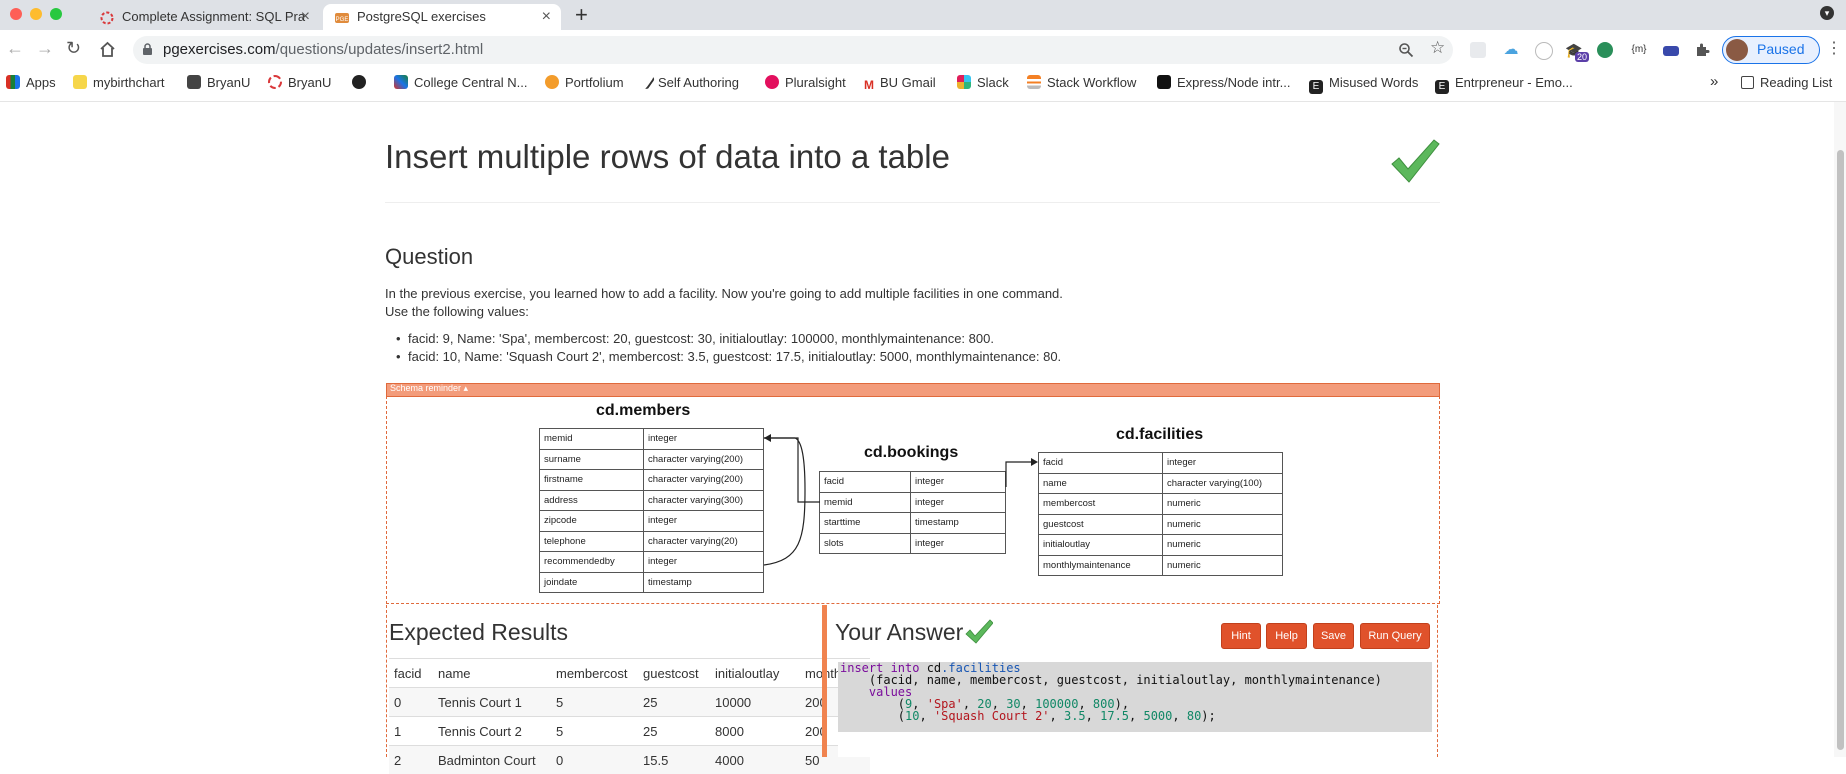 The width and height of the screenshot is (1846, 774). What do you see at coordinates (1223, 565) in the screenshot?
I see `column-type: numeric` at bounding box center [1223, 565].